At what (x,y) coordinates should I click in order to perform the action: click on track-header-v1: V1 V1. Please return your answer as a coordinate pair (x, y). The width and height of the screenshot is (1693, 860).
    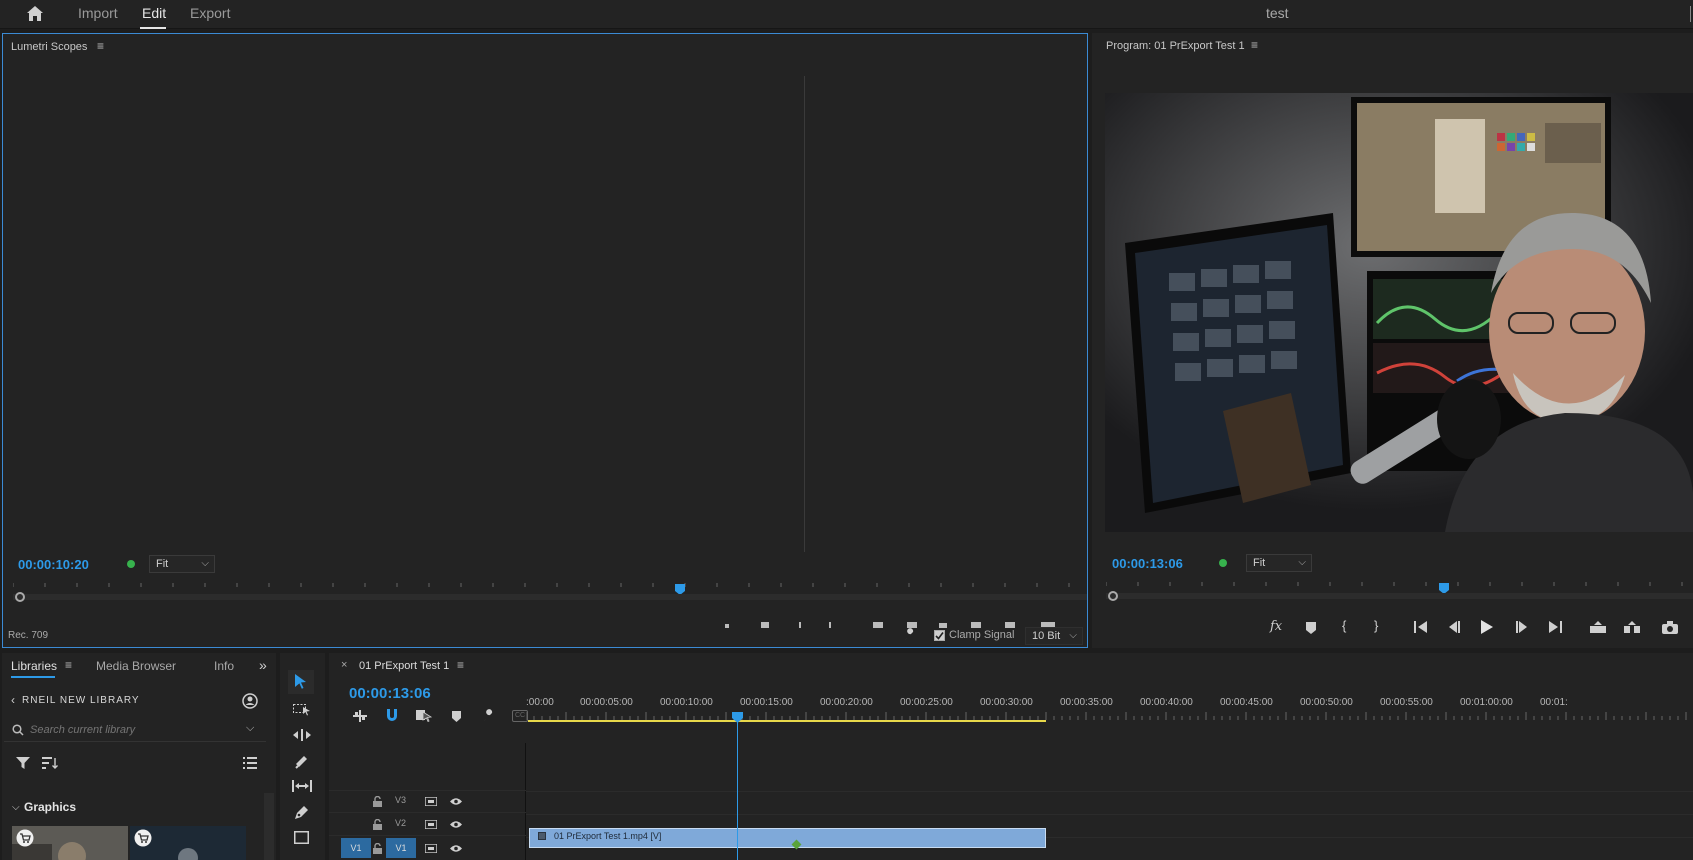
    Looking at the image, I should click on (427, 848).